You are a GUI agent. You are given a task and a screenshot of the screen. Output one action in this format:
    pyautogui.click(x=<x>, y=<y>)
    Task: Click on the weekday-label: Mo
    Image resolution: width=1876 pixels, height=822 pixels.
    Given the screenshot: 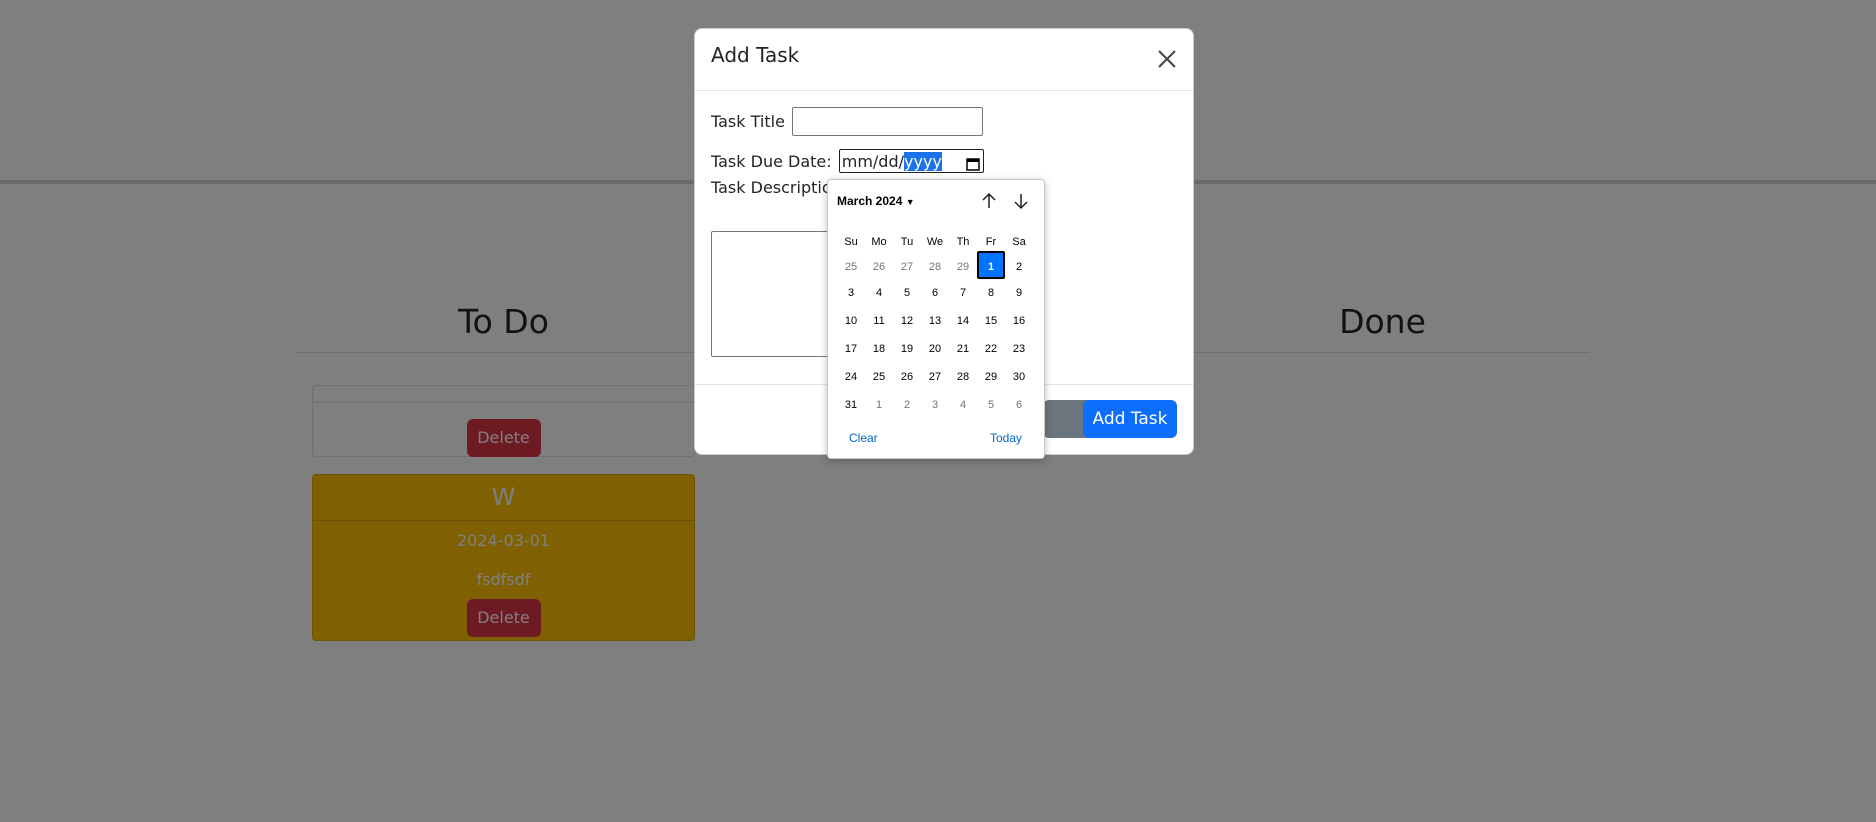 What is the action you would take?
    pyautogui.click(x=879, y=242)
    